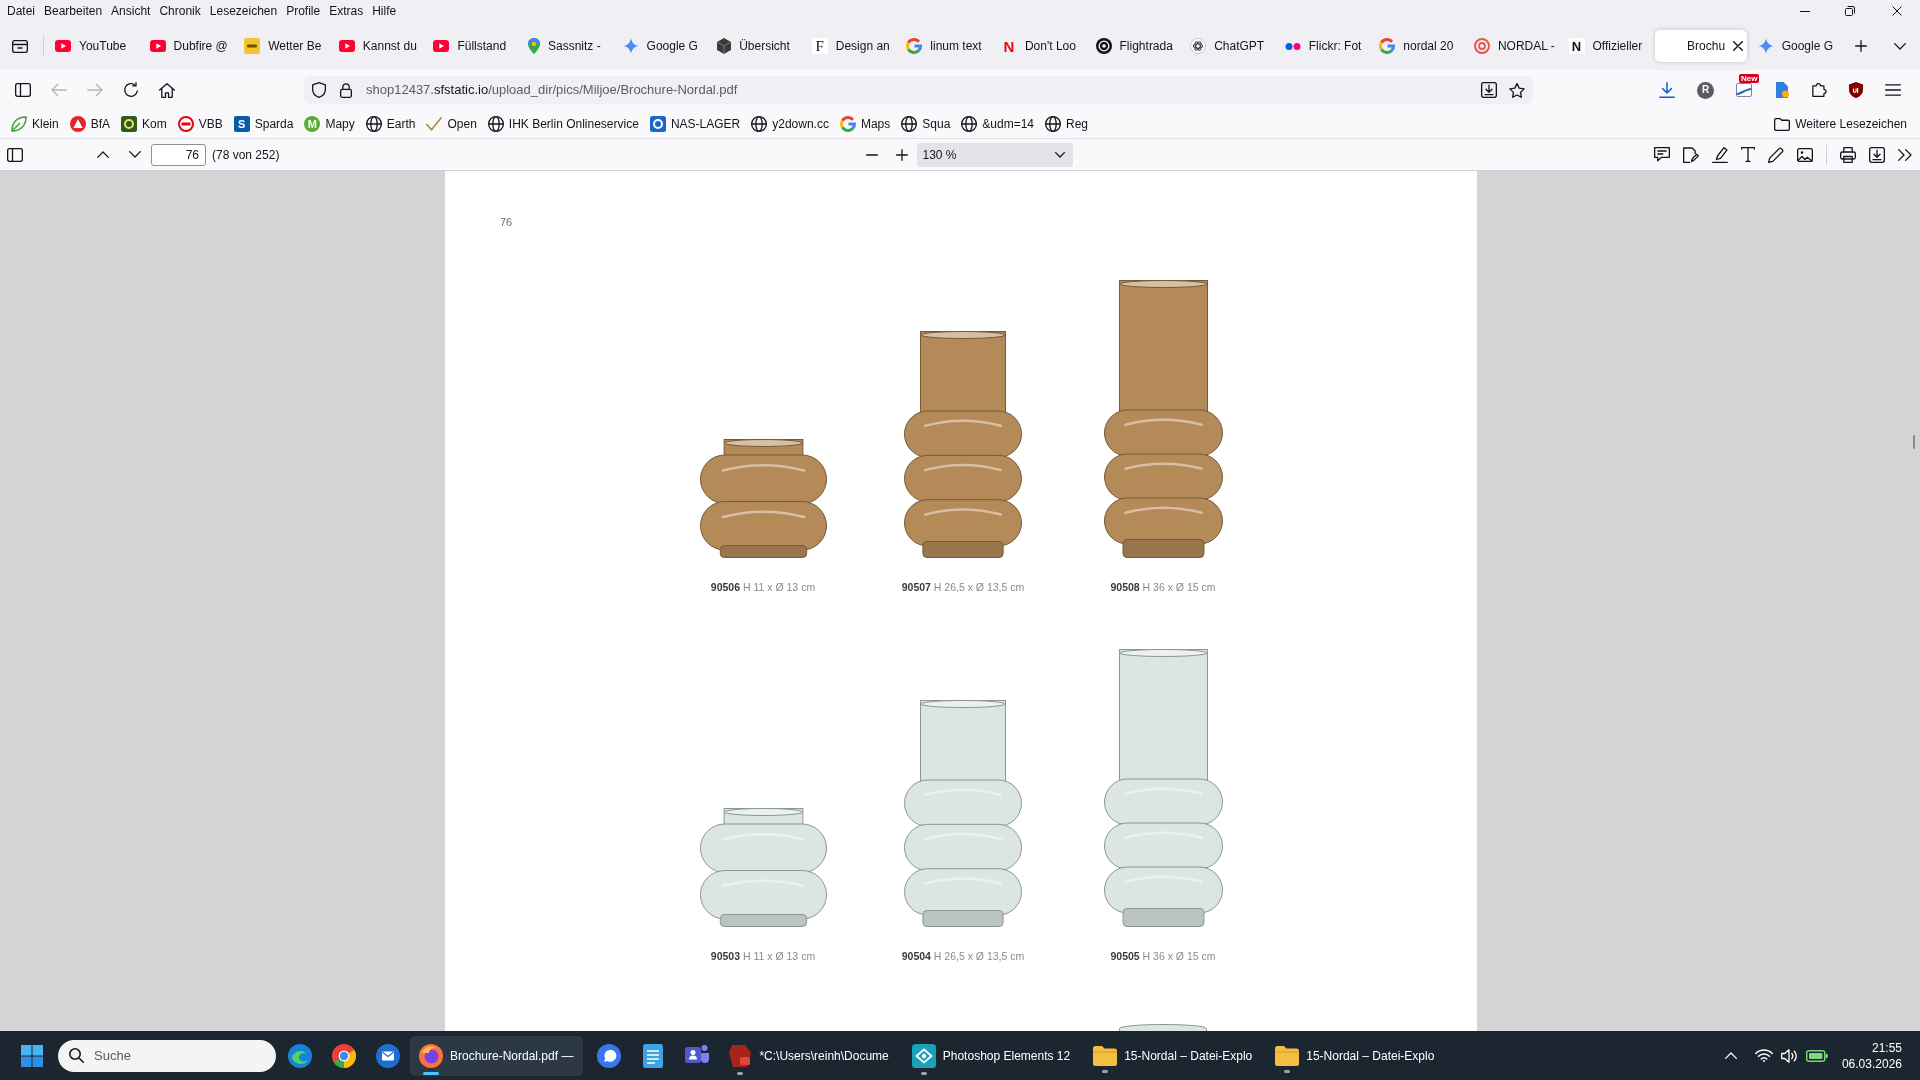 This screenshot has width=1920, height=1080. Describe the element at coordinates (918, 90) in the screenshot. I see `address-field: shop12437.sfstatic.io/upload_dir/pics/Miljoe/Brochure-Nordal.pdf` at that location.